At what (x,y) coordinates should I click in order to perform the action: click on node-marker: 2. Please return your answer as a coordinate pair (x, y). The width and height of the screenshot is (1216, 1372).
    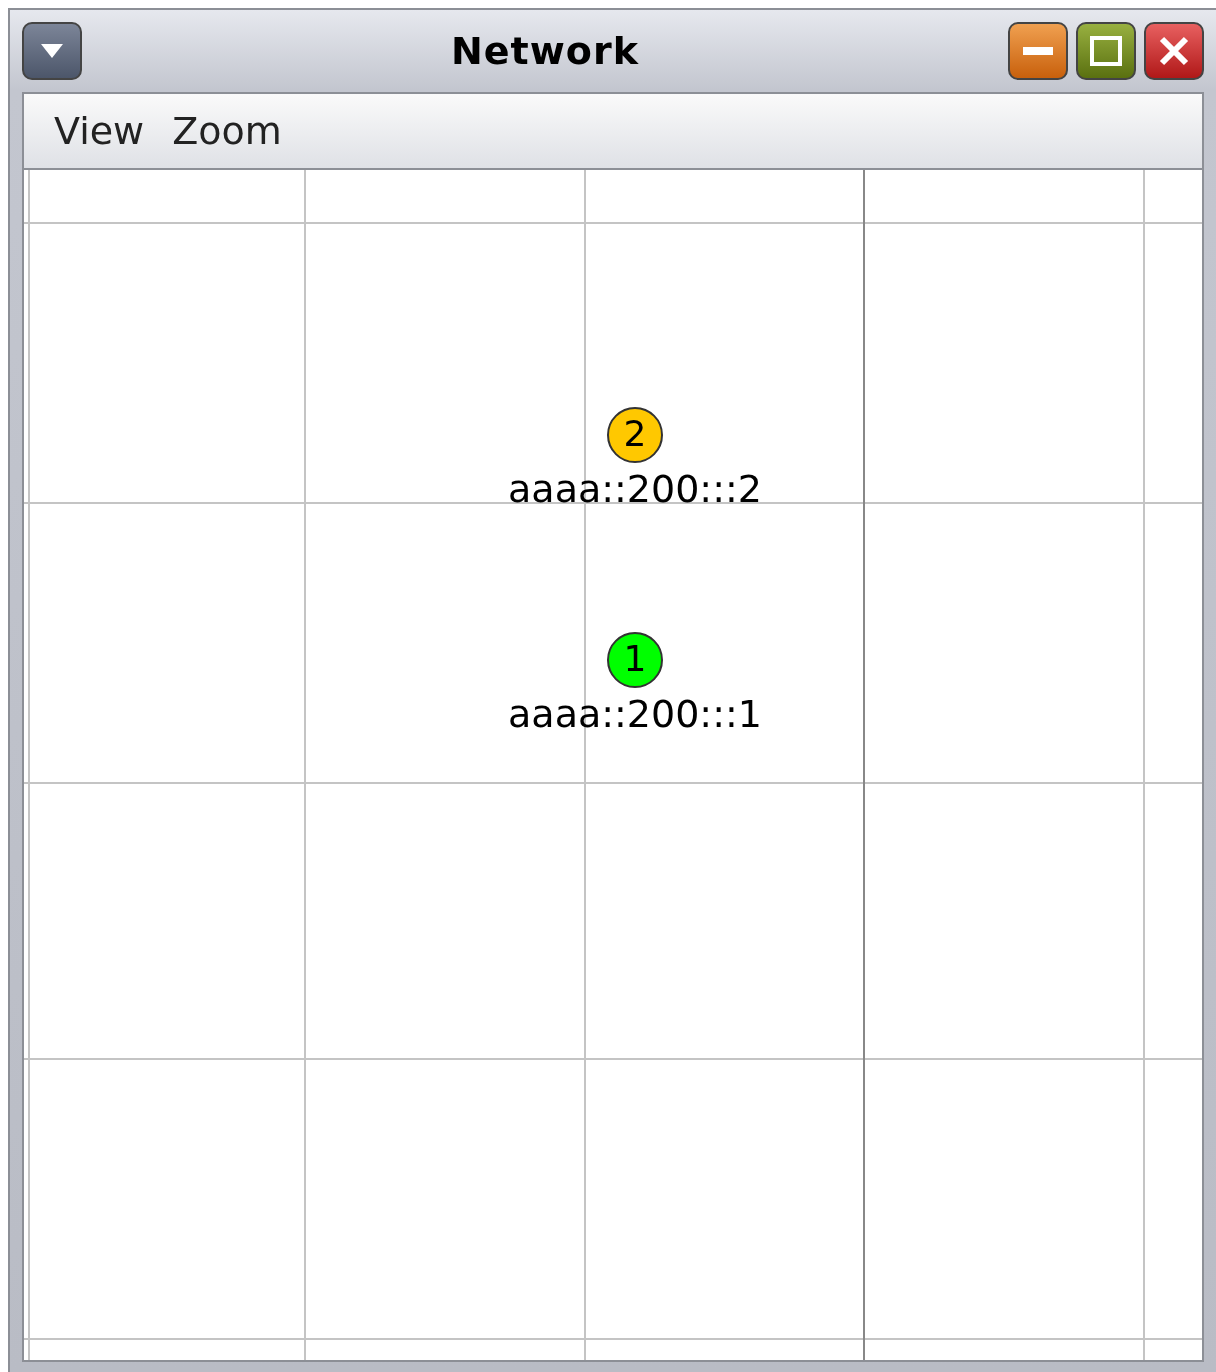
    Looking at the image, I should click on (635, 435).